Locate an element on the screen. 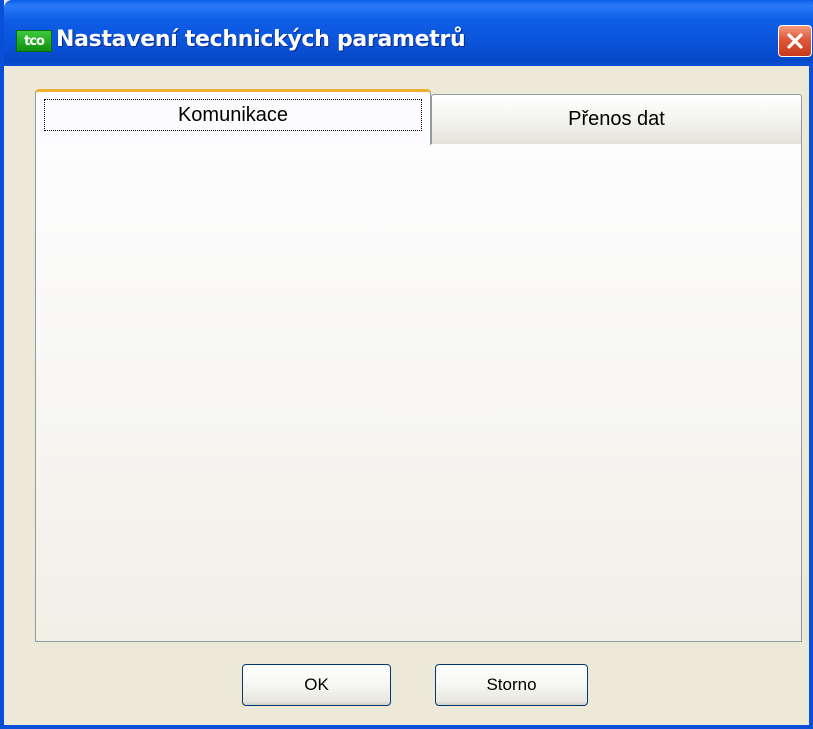  cancel-button-label: Storno is located at coordinates (511, 684).